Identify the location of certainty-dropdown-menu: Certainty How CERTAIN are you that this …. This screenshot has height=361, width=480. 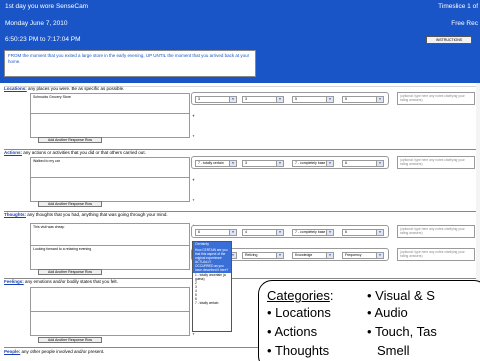
(212, 286).